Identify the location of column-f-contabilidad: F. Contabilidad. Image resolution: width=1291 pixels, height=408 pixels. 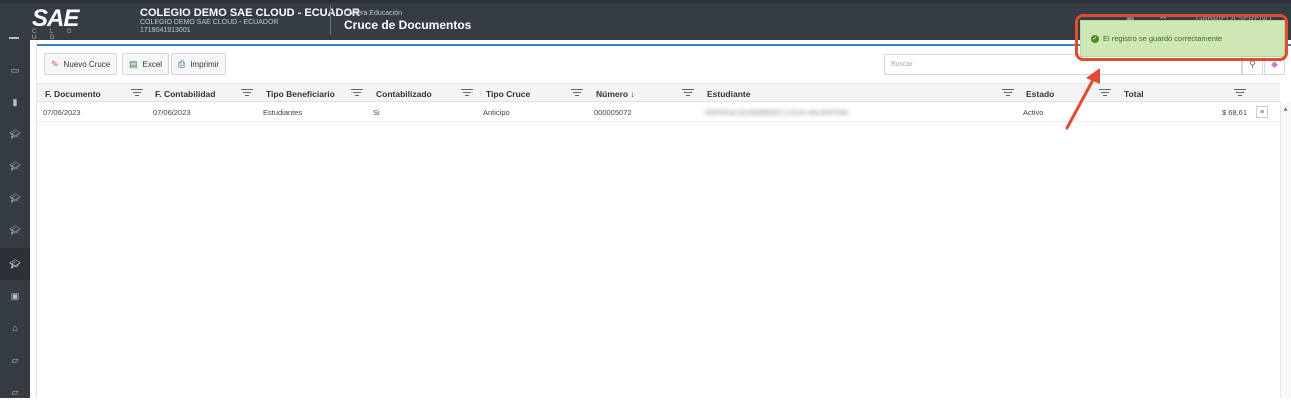
(185, 93).